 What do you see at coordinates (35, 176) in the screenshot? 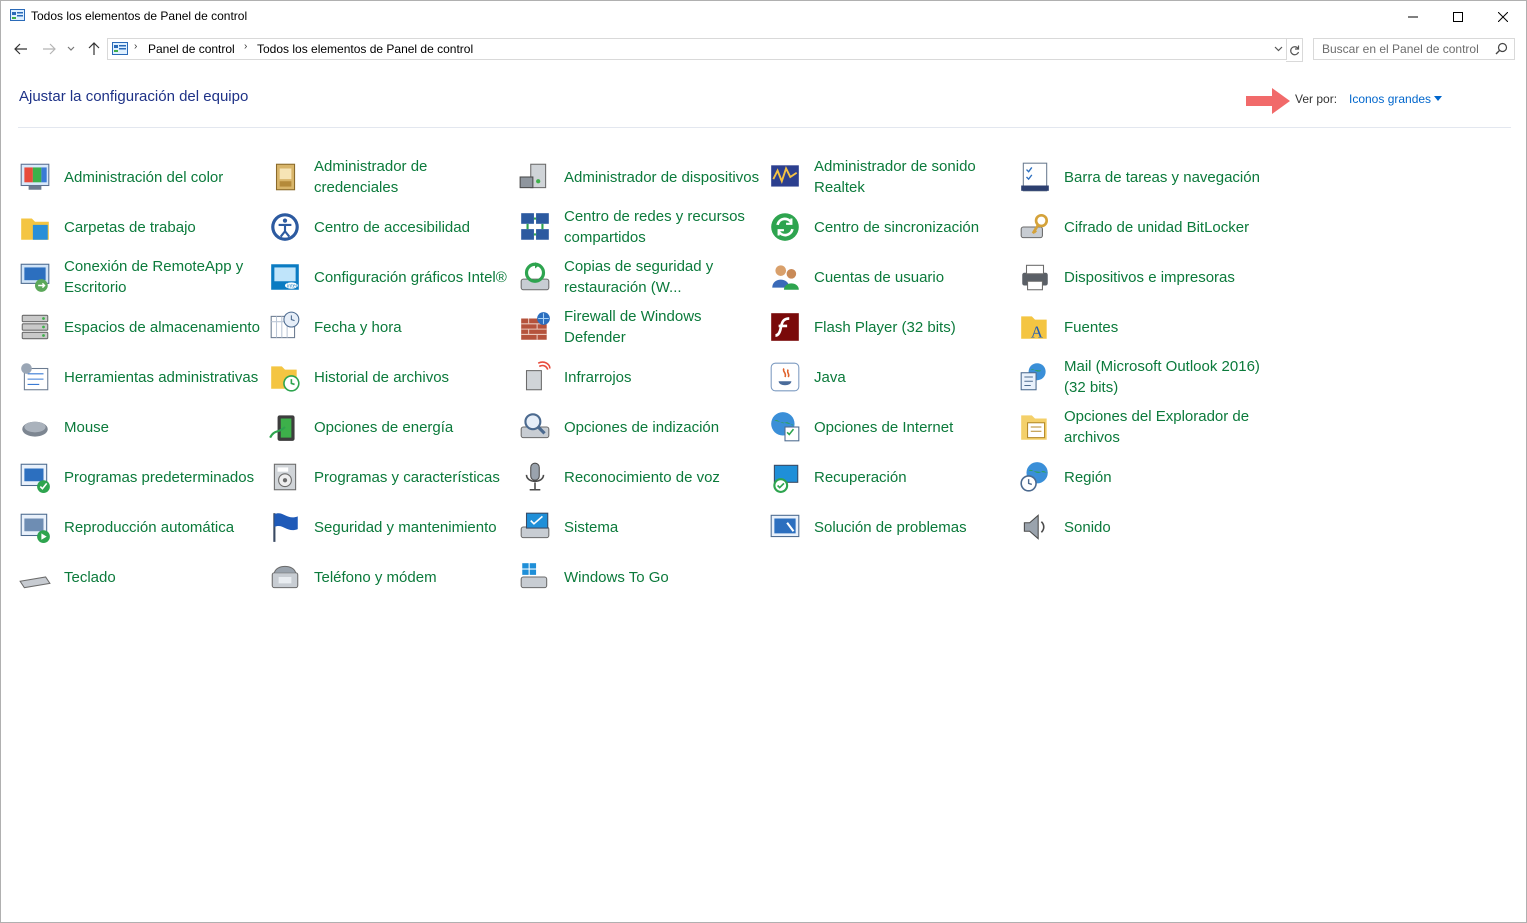
I see `color-management-icon` at bounding box center [35, 176].